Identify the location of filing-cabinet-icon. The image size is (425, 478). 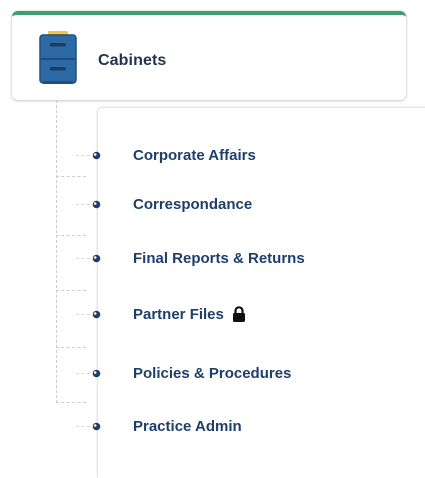
(58, 57).